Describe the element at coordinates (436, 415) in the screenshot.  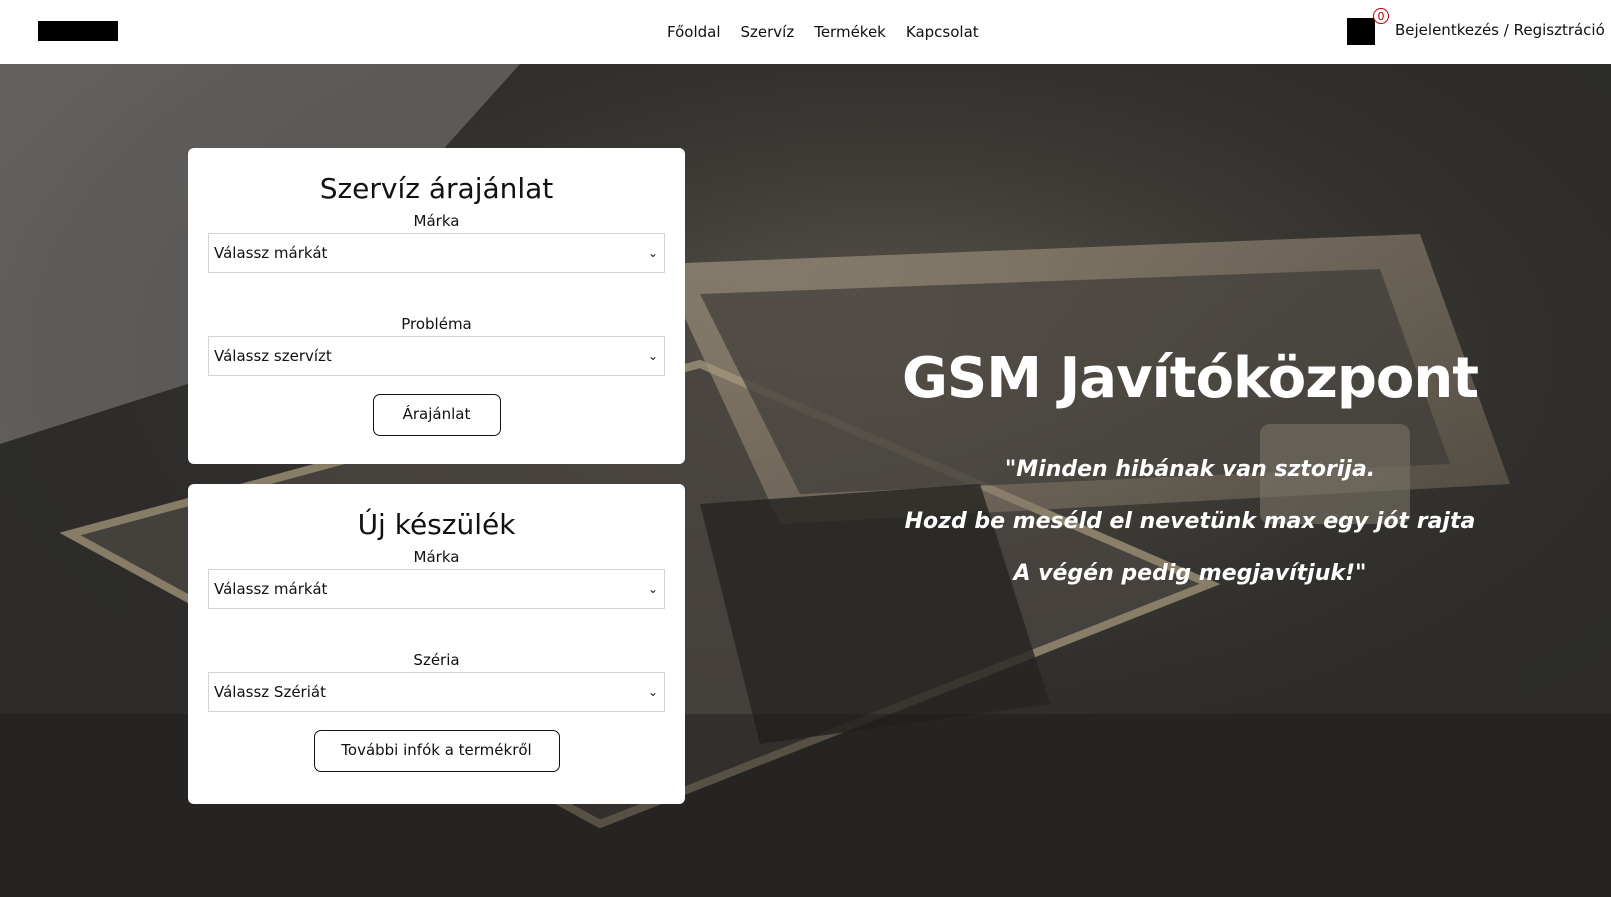
I see `quote-button: Árajánlat` at that location.